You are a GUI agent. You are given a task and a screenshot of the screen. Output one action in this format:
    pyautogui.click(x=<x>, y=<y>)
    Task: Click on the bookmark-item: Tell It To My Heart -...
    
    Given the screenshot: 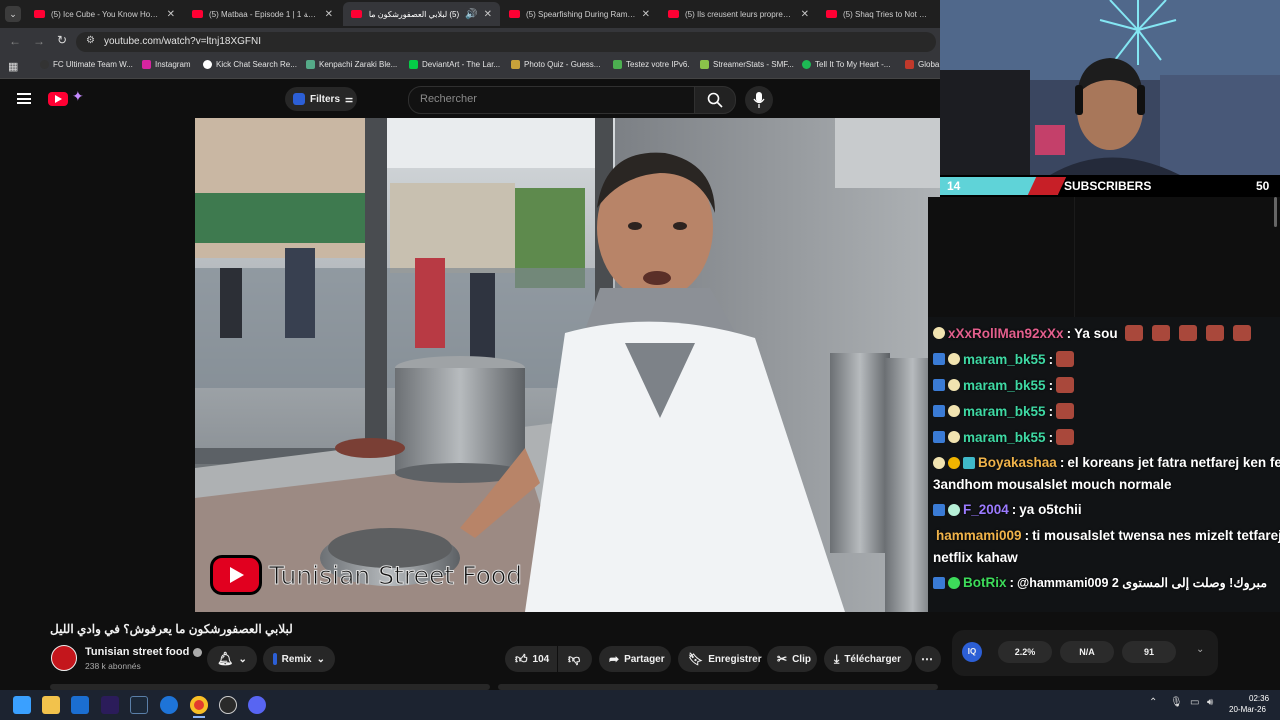 What is the action you would take?
    pyautogui.click(x=846, y=64)
    